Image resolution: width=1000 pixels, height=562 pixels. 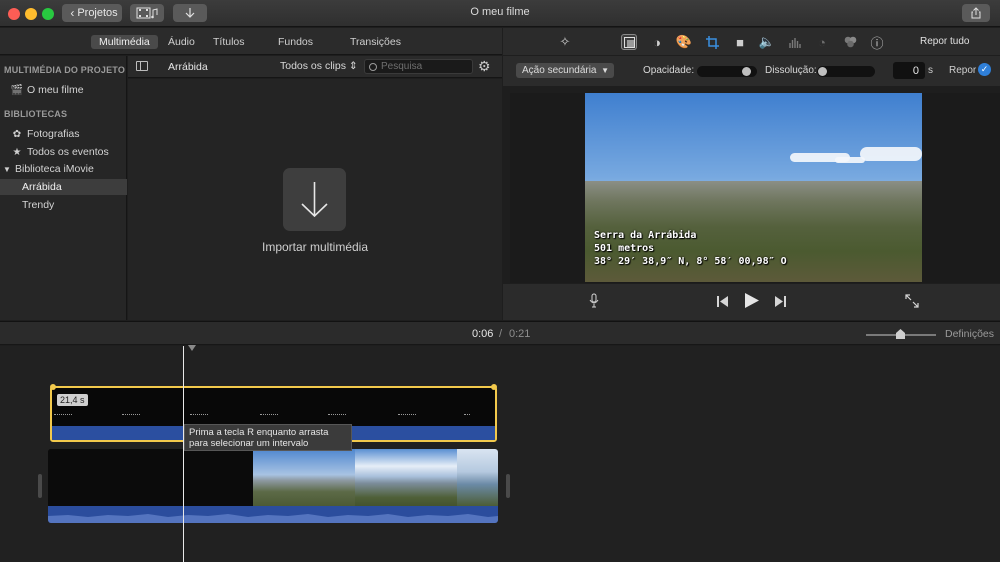 I want to click on color-balance-icon: ◑, so click(x=657, y=42).